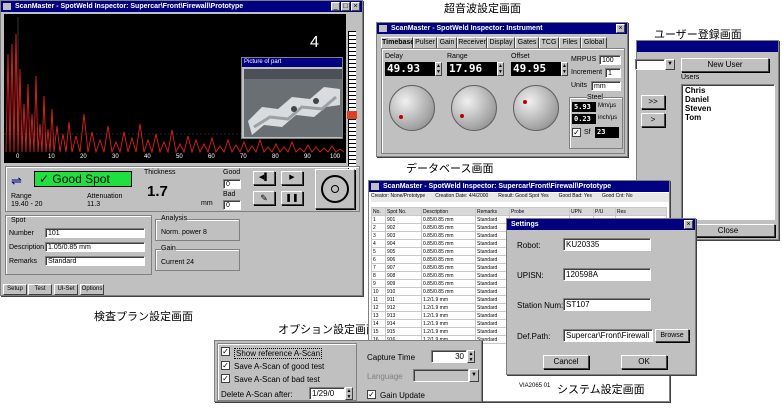  I want to click on column-header: Remarks, so click(492, 211).